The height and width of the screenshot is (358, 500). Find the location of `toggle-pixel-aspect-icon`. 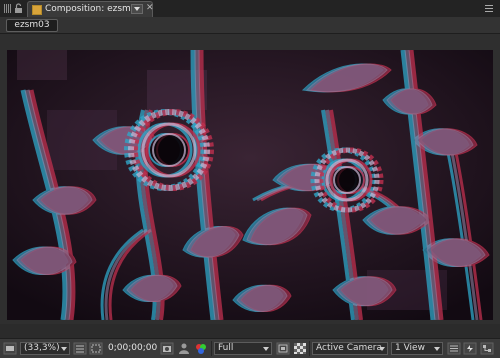

toggle-pixel-aspect-icon is located at coordinates (454, 348).